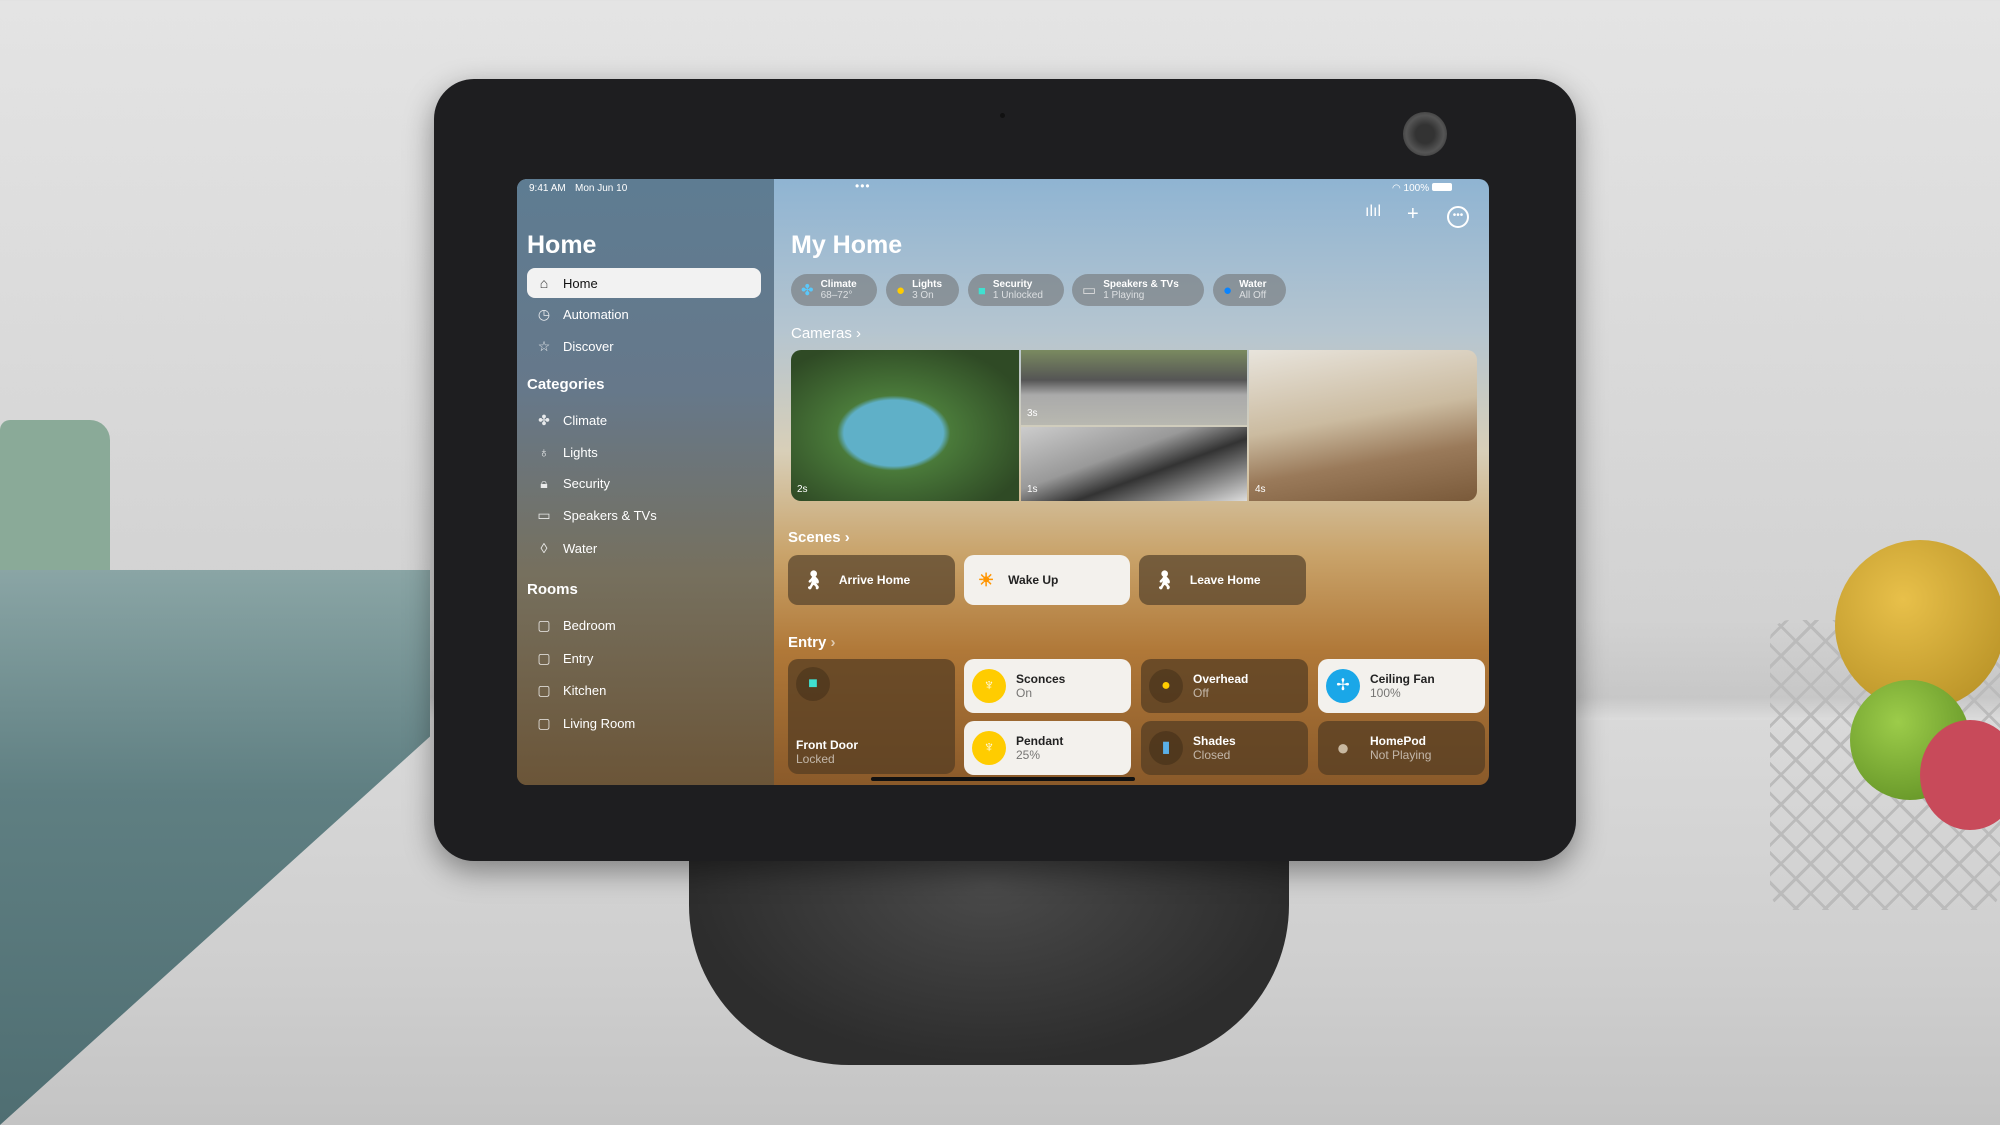 Image resolution: width=2000 pixels, height=1125 pixels. Describe the element at coordinates (1385, 693) in the screenshot. I see `tile-status: 100%` at that location.